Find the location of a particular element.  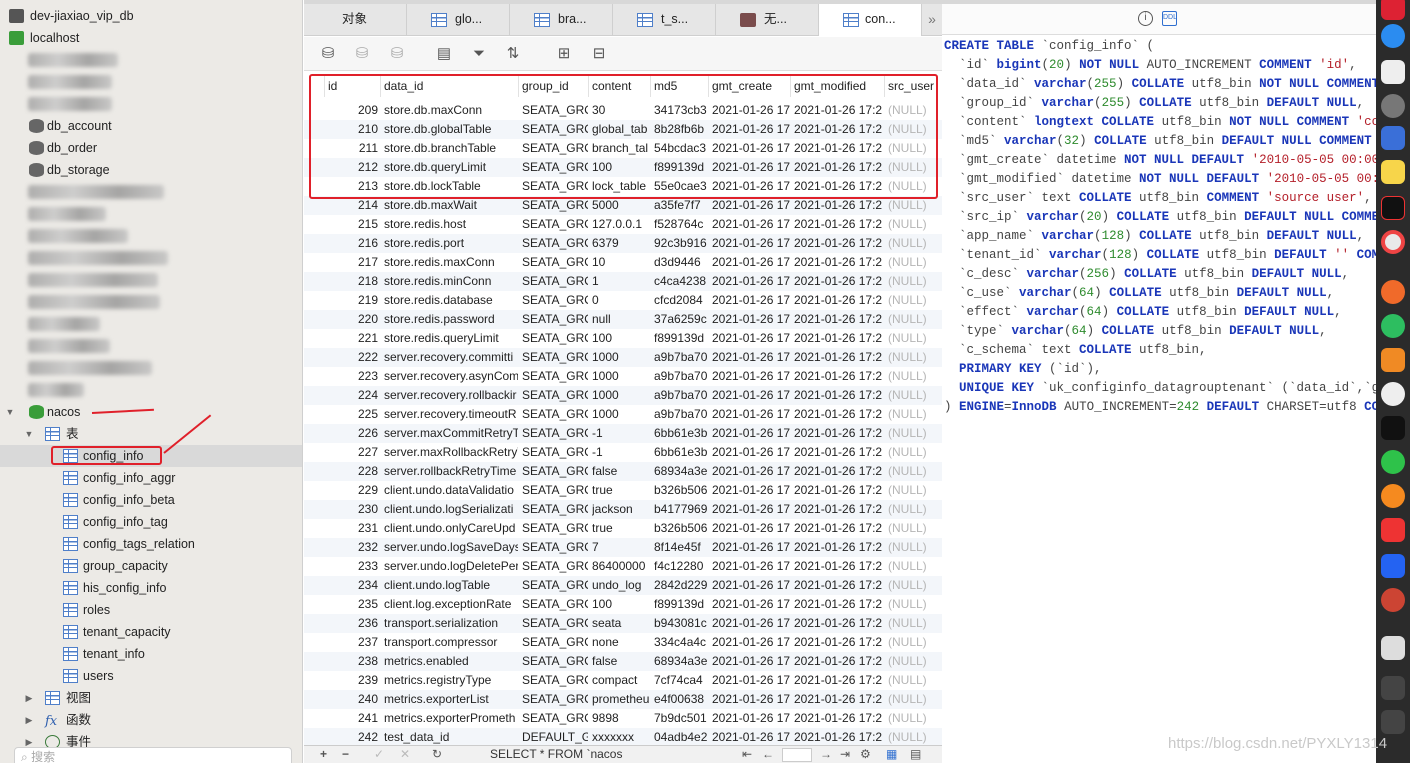

cell-md5: 92c3b916 is located at coordinates (681, 243).